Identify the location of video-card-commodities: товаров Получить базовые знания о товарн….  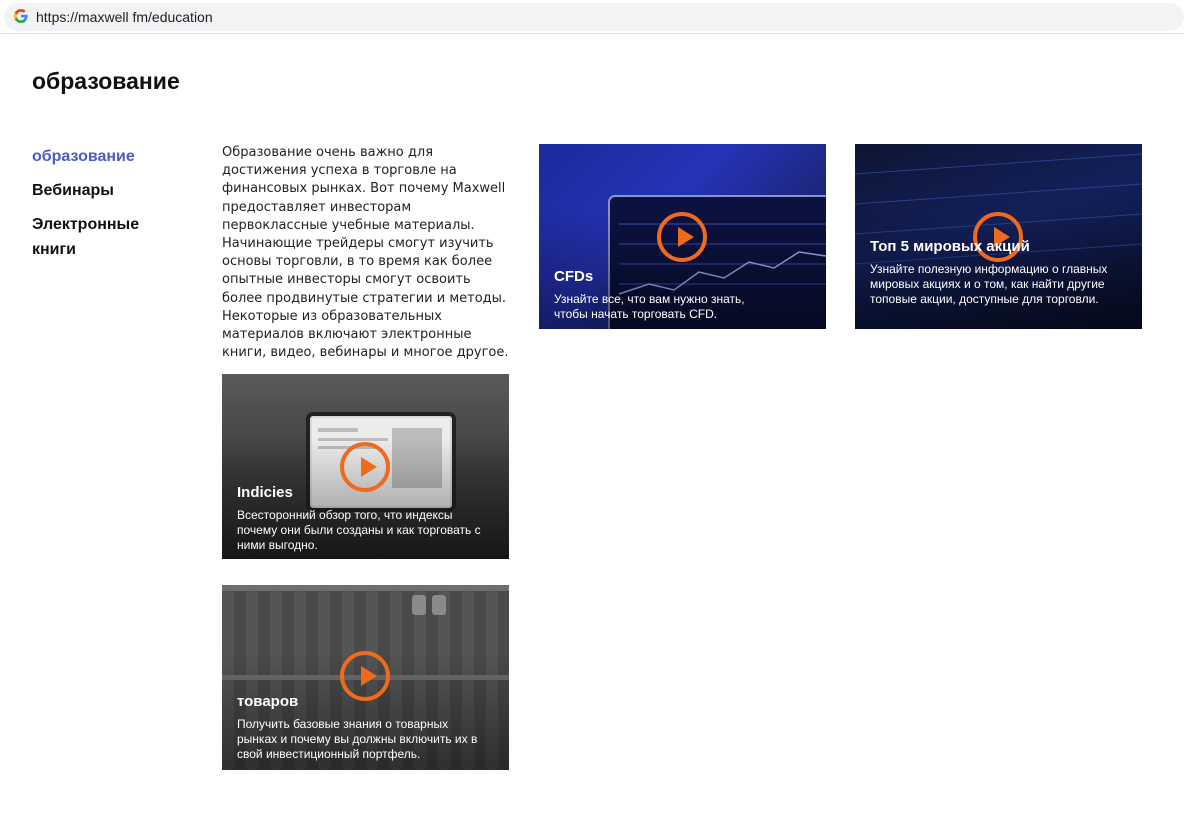
(365, 677).